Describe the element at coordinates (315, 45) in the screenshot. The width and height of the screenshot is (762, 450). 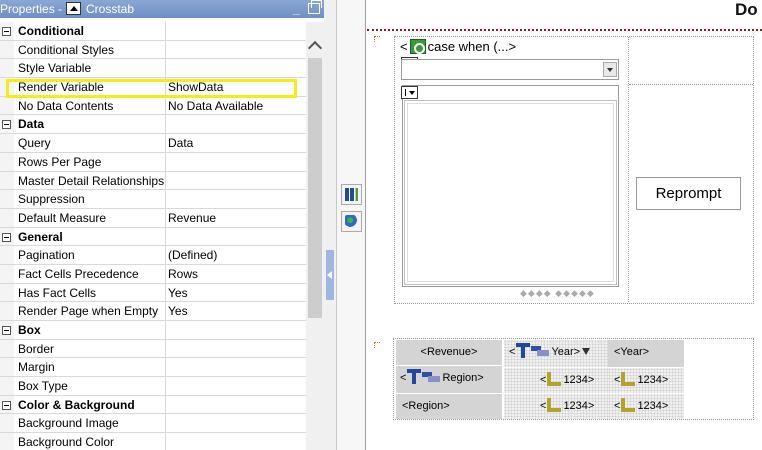
I see `scroll-up-icon` at that location.